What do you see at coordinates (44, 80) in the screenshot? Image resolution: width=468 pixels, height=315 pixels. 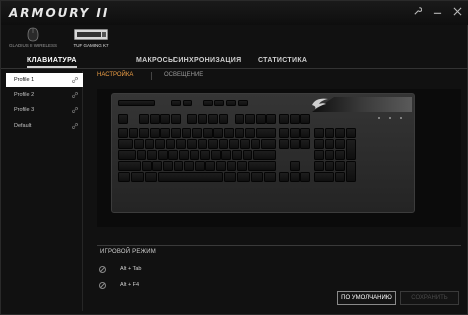 I see `profile-item: Profile 1` at bounding box center [44, 80].